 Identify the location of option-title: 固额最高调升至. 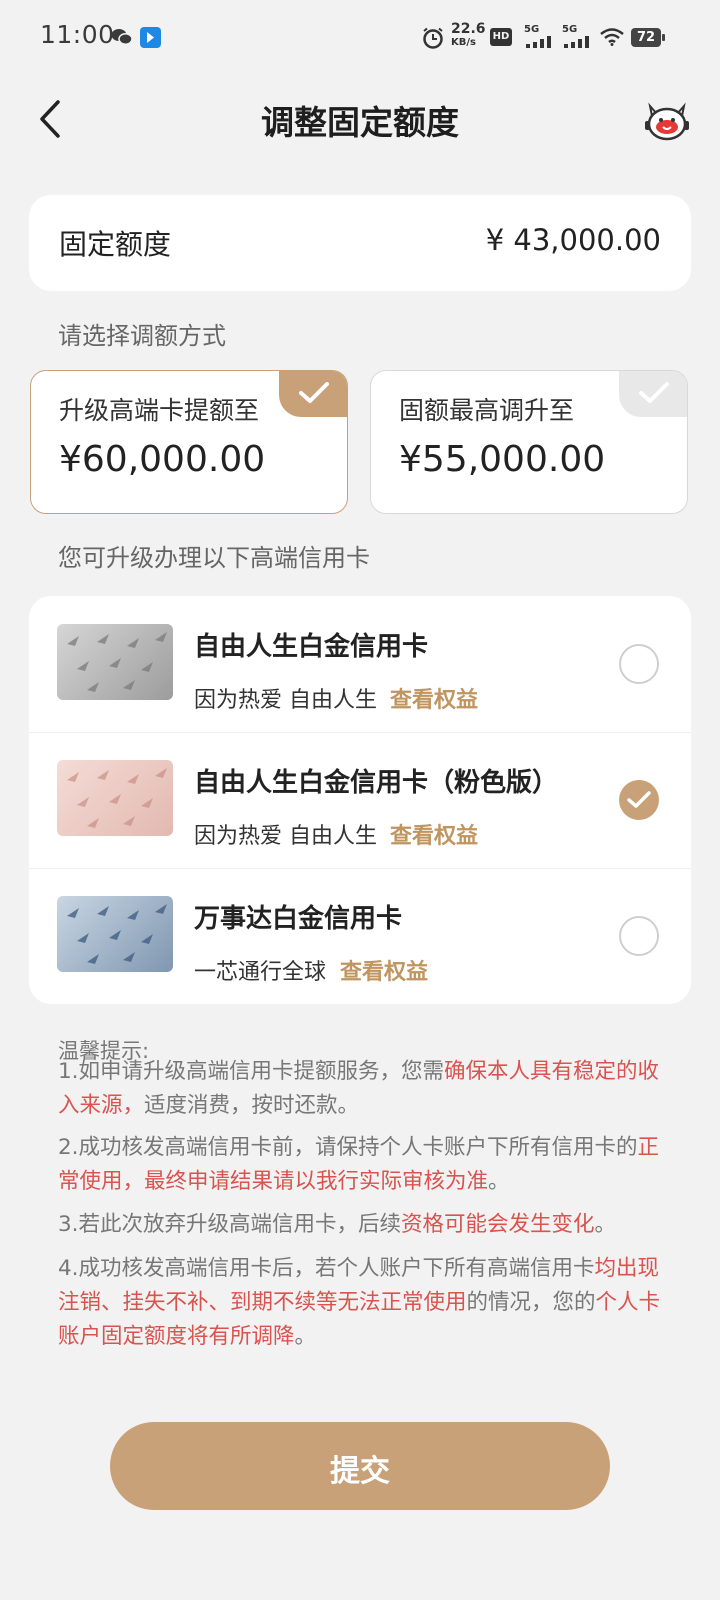
(487, 410).